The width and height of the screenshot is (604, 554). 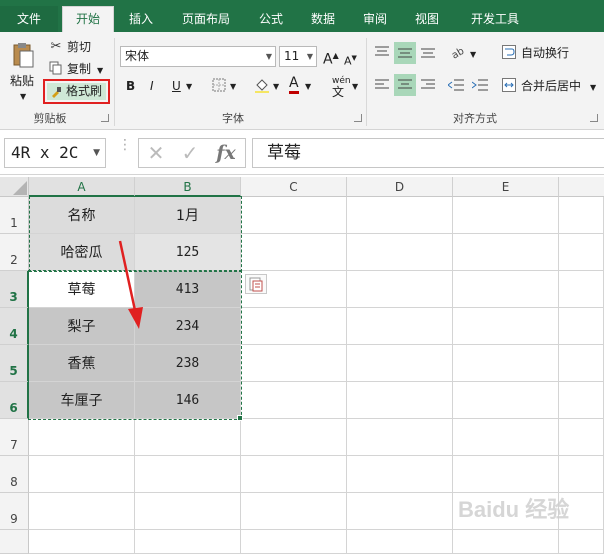 I want to click on cell-a1: 名称, so click(x=82, y=215).